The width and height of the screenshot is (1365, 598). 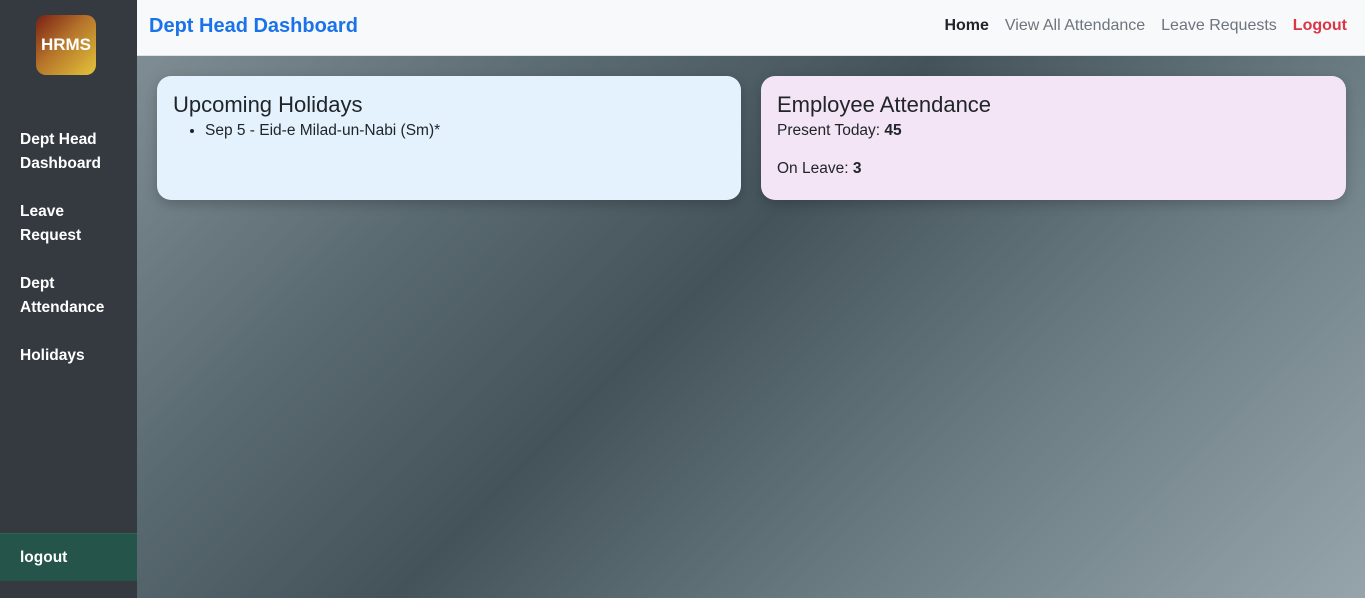 What do you see at coordinates (268, 104) in the screenshot?
I see `card-title: Upcoming Holidays` at bounding box center [268, 104].